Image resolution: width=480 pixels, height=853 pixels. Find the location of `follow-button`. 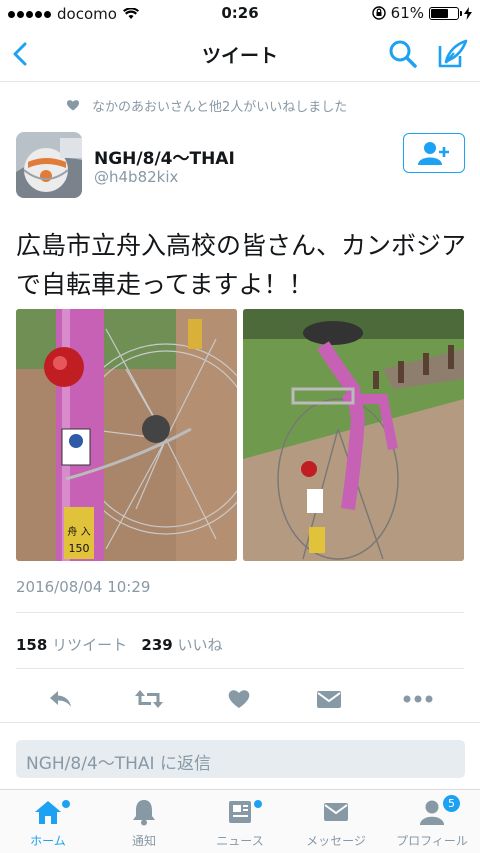

follow-button is located at coordinates (434, 153).